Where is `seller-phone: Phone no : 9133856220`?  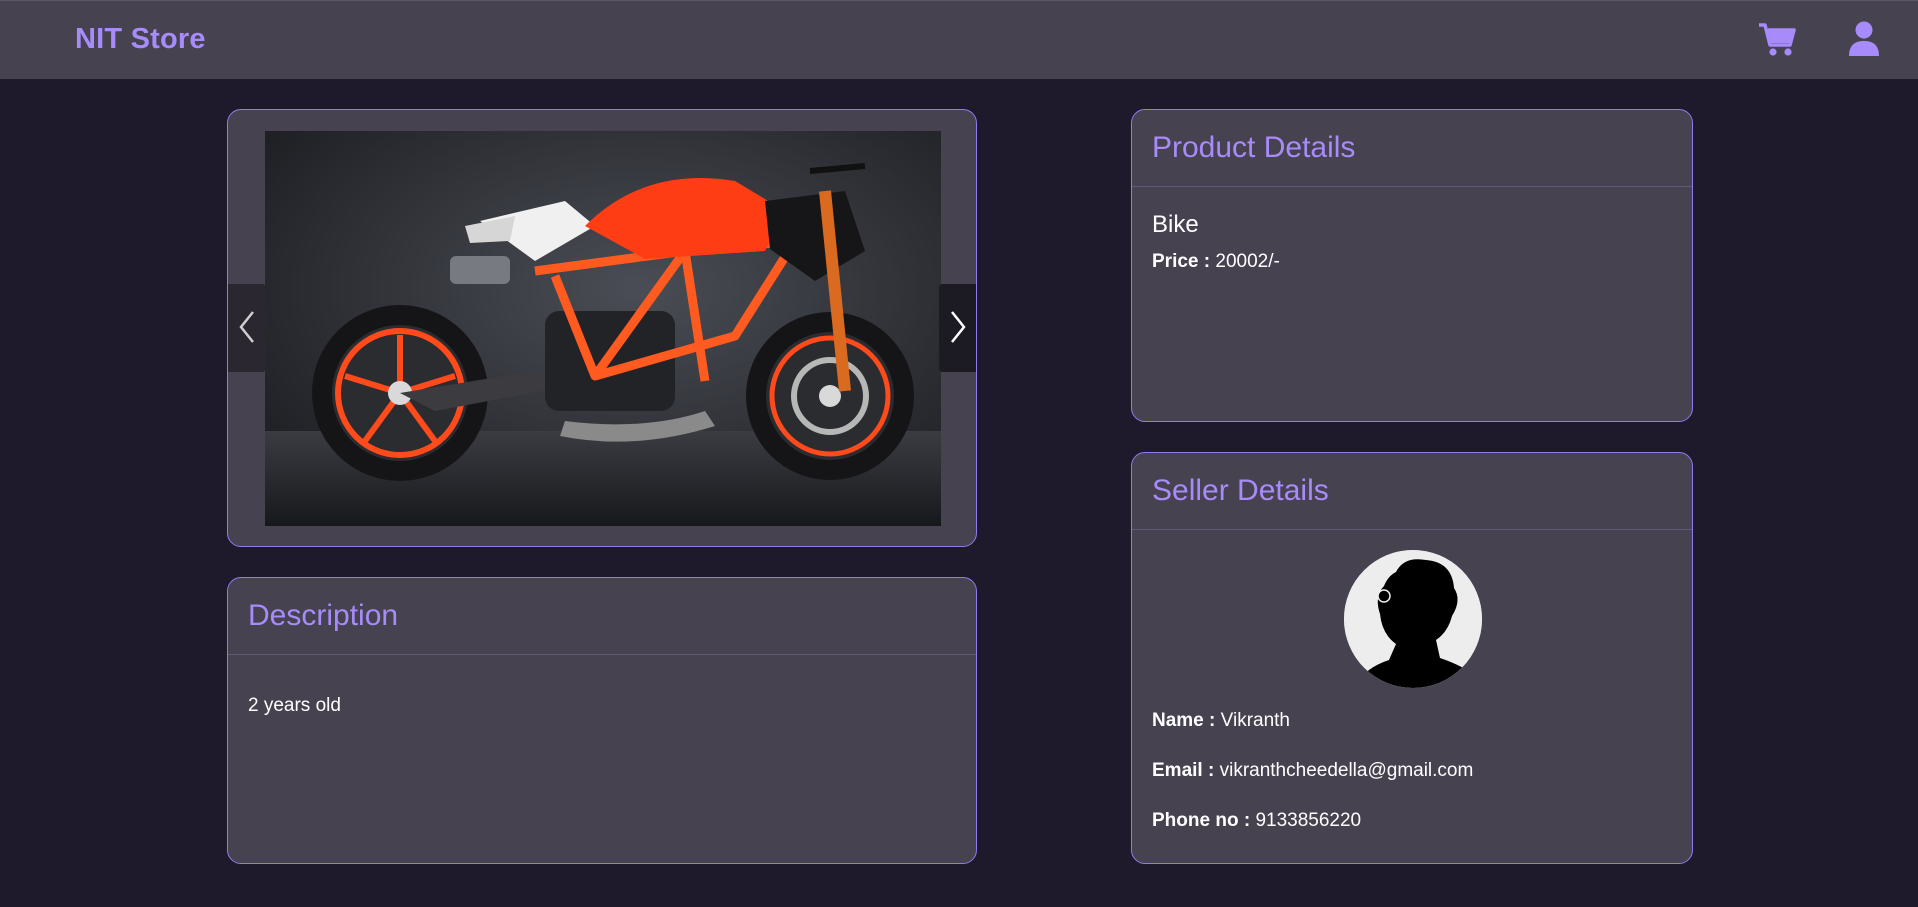 seller-phone: Phone no : 9133856220 is located at coordinates (1256, 821).